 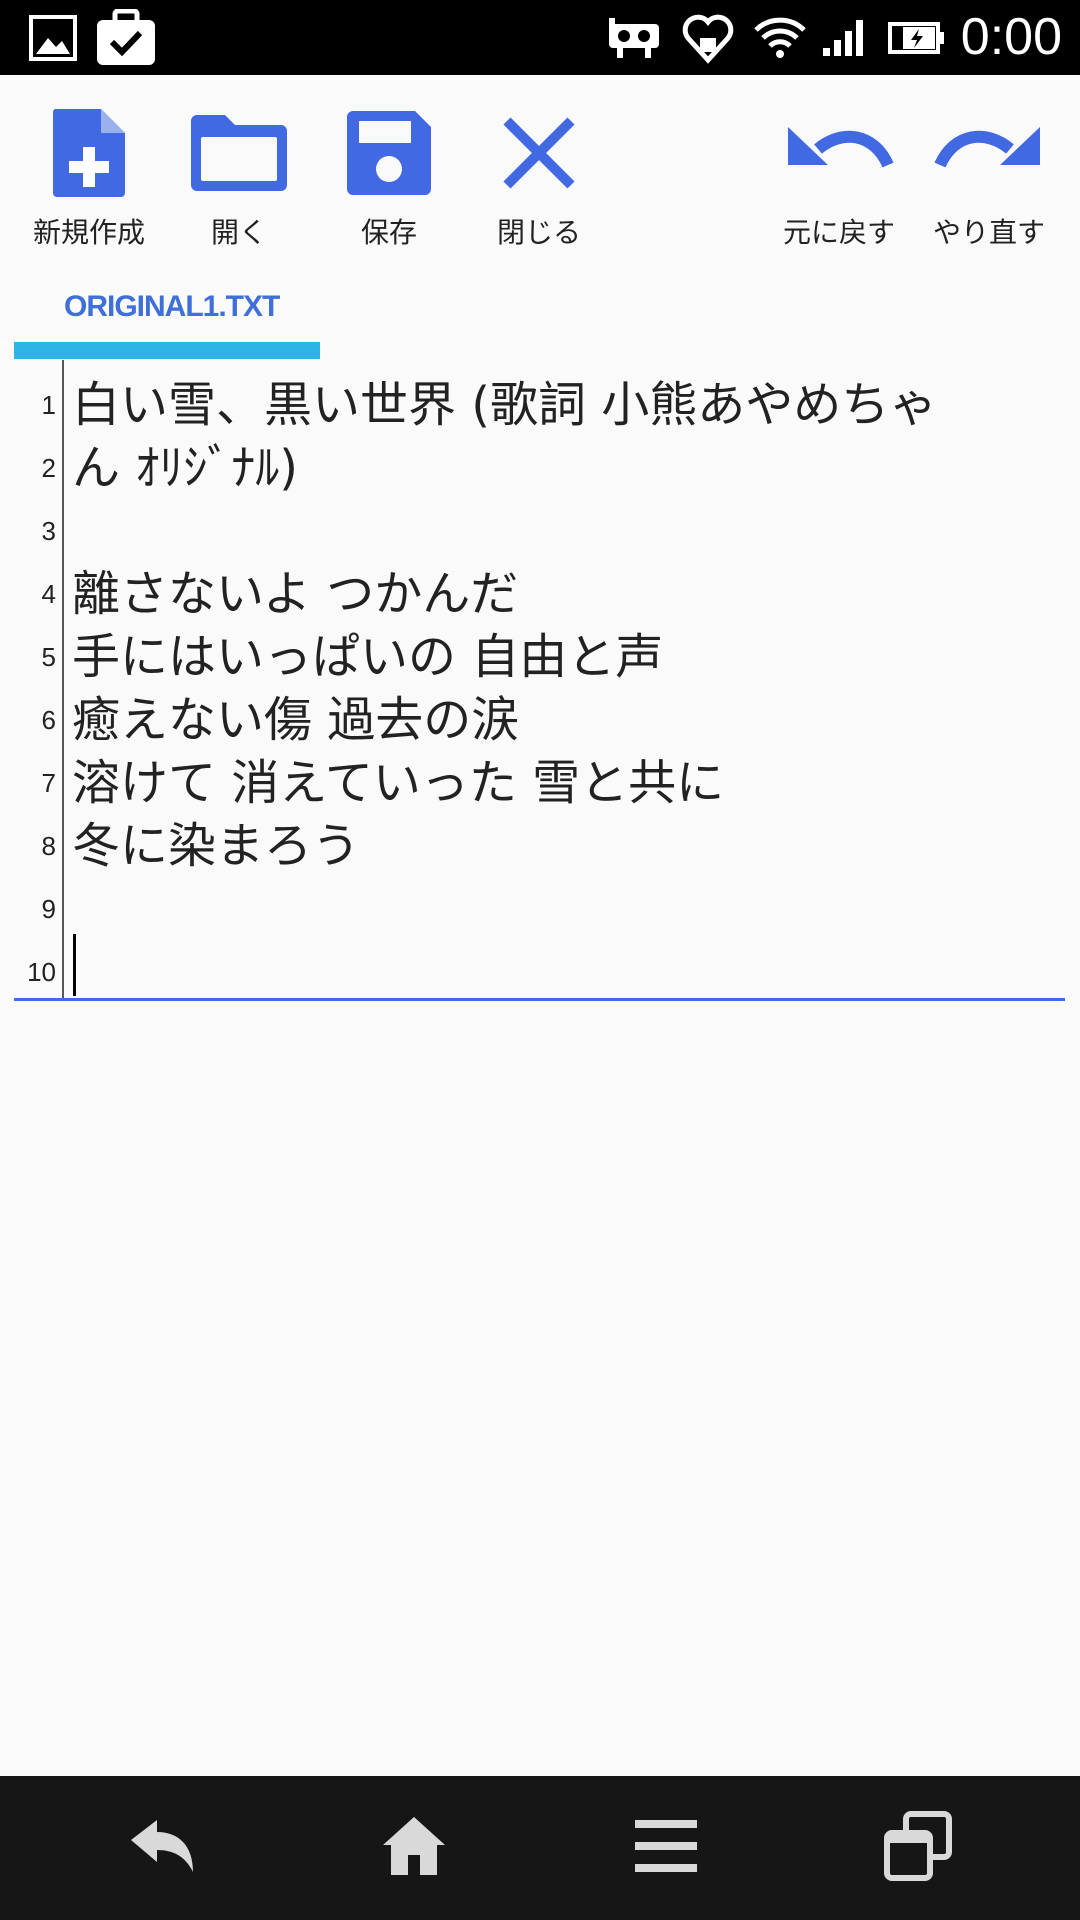 What do you see at coordinates (389, 153) in the screenshot?
I see `save-icon` at bounding box center [389, 153].